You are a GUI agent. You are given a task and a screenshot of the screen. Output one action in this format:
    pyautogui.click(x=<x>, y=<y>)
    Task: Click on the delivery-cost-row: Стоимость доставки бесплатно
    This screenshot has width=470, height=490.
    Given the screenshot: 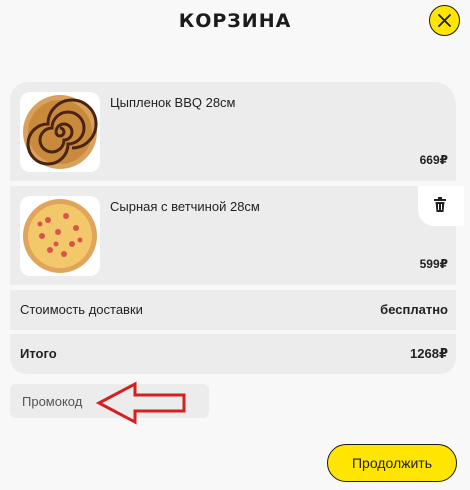 What is the action you would take?
    pyautogui.click(x=233, y=310)
    